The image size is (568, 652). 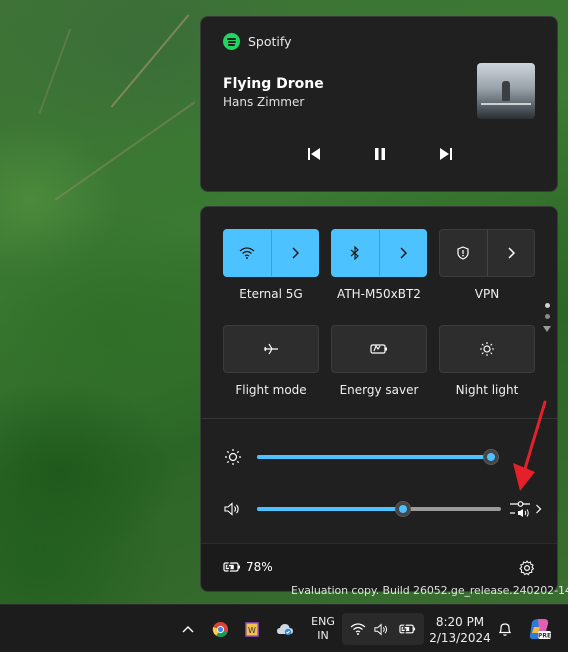 I want to click on bluetooth-tile, so click(x=379, y=253).